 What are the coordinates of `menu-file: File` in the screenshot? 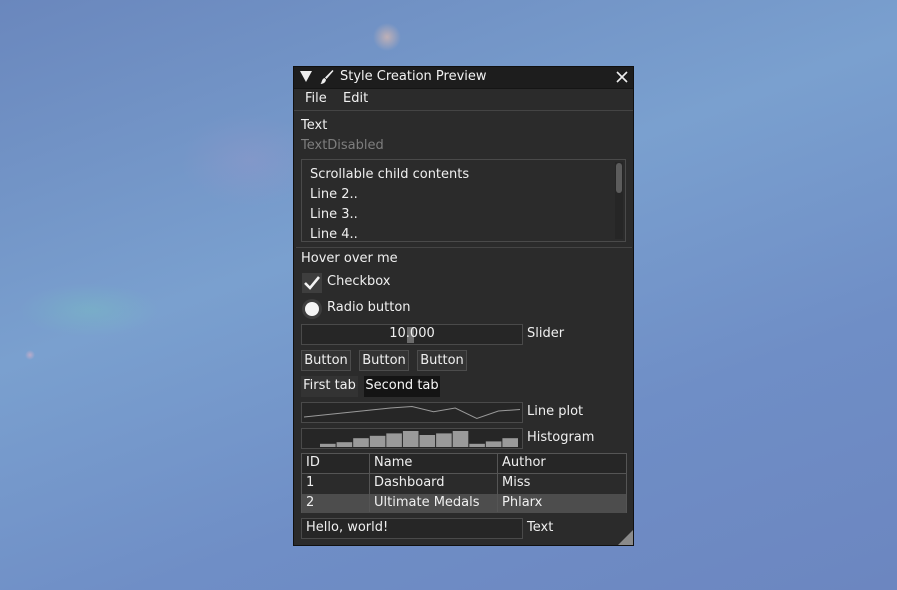 It's located at (316, 98).